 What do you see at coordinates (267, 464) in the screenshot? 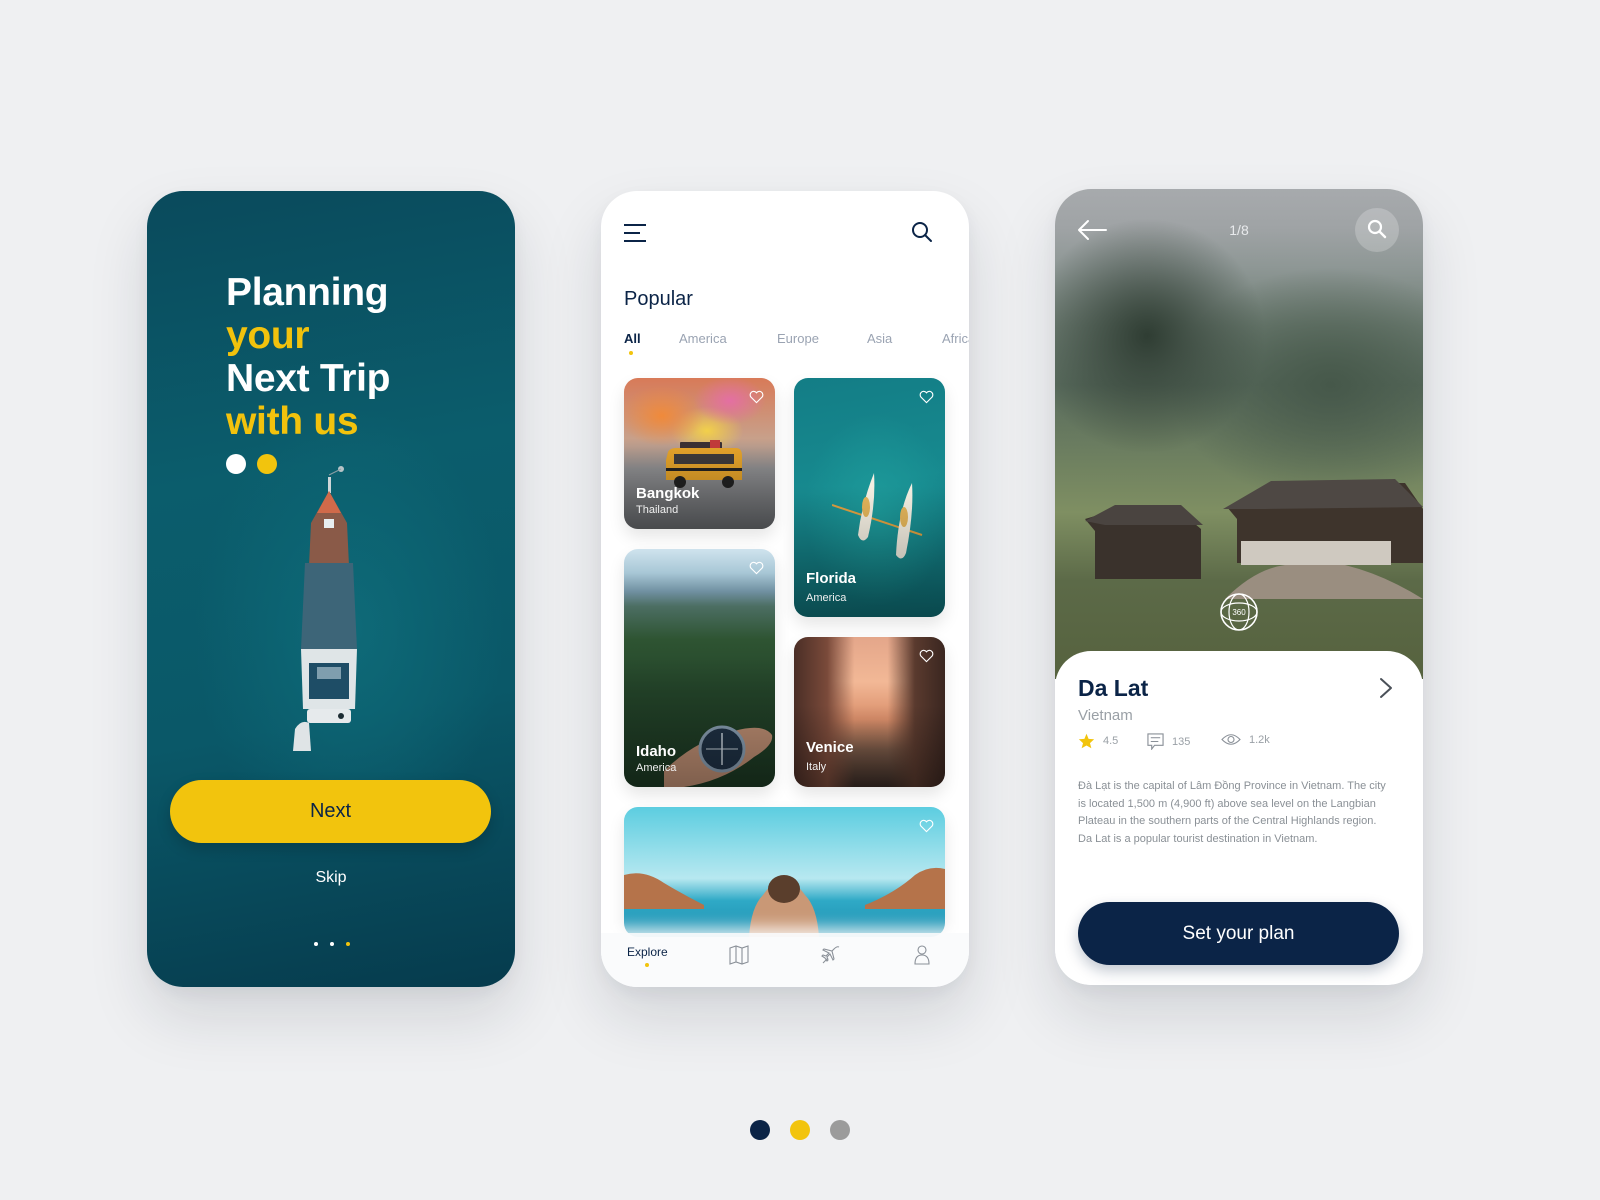
I see `yellow-dot` at bounding box center [267, 464].